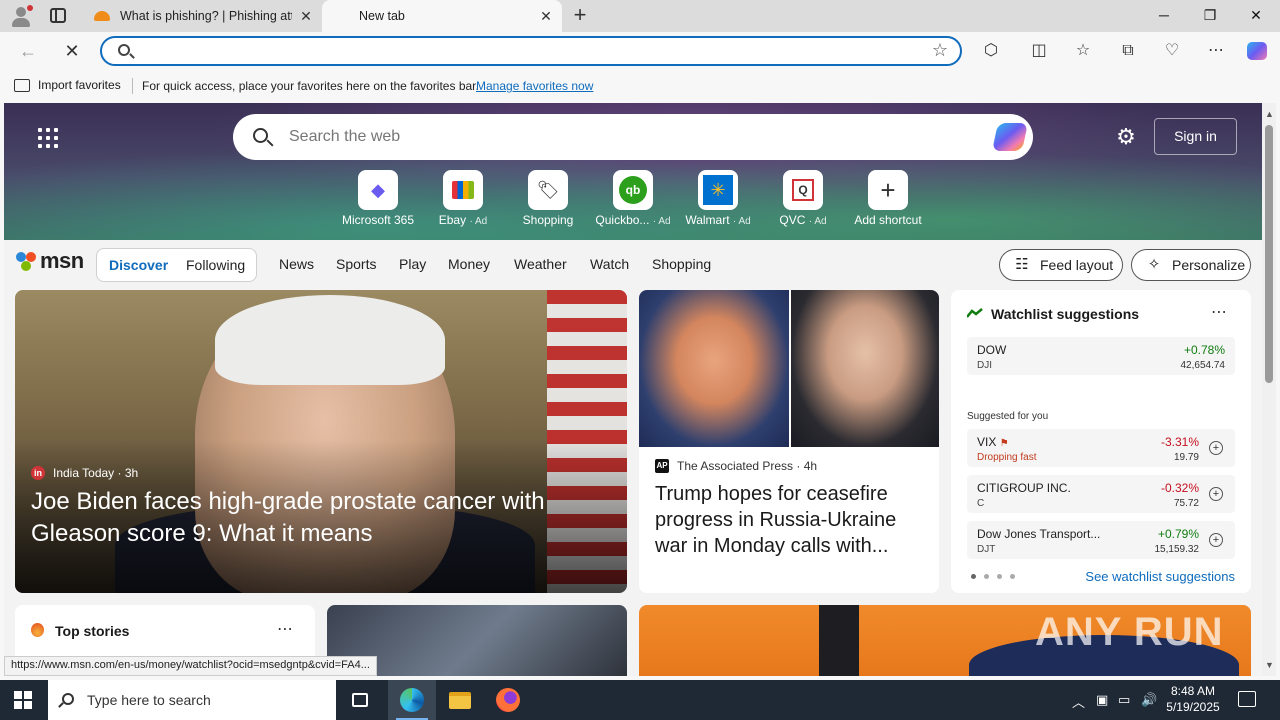 Image resolution: width=1280 pixels, height=720 pixels. I want to click on shortcut-quickbooks: qb Quickbo... · Ad, so click(633, 198).